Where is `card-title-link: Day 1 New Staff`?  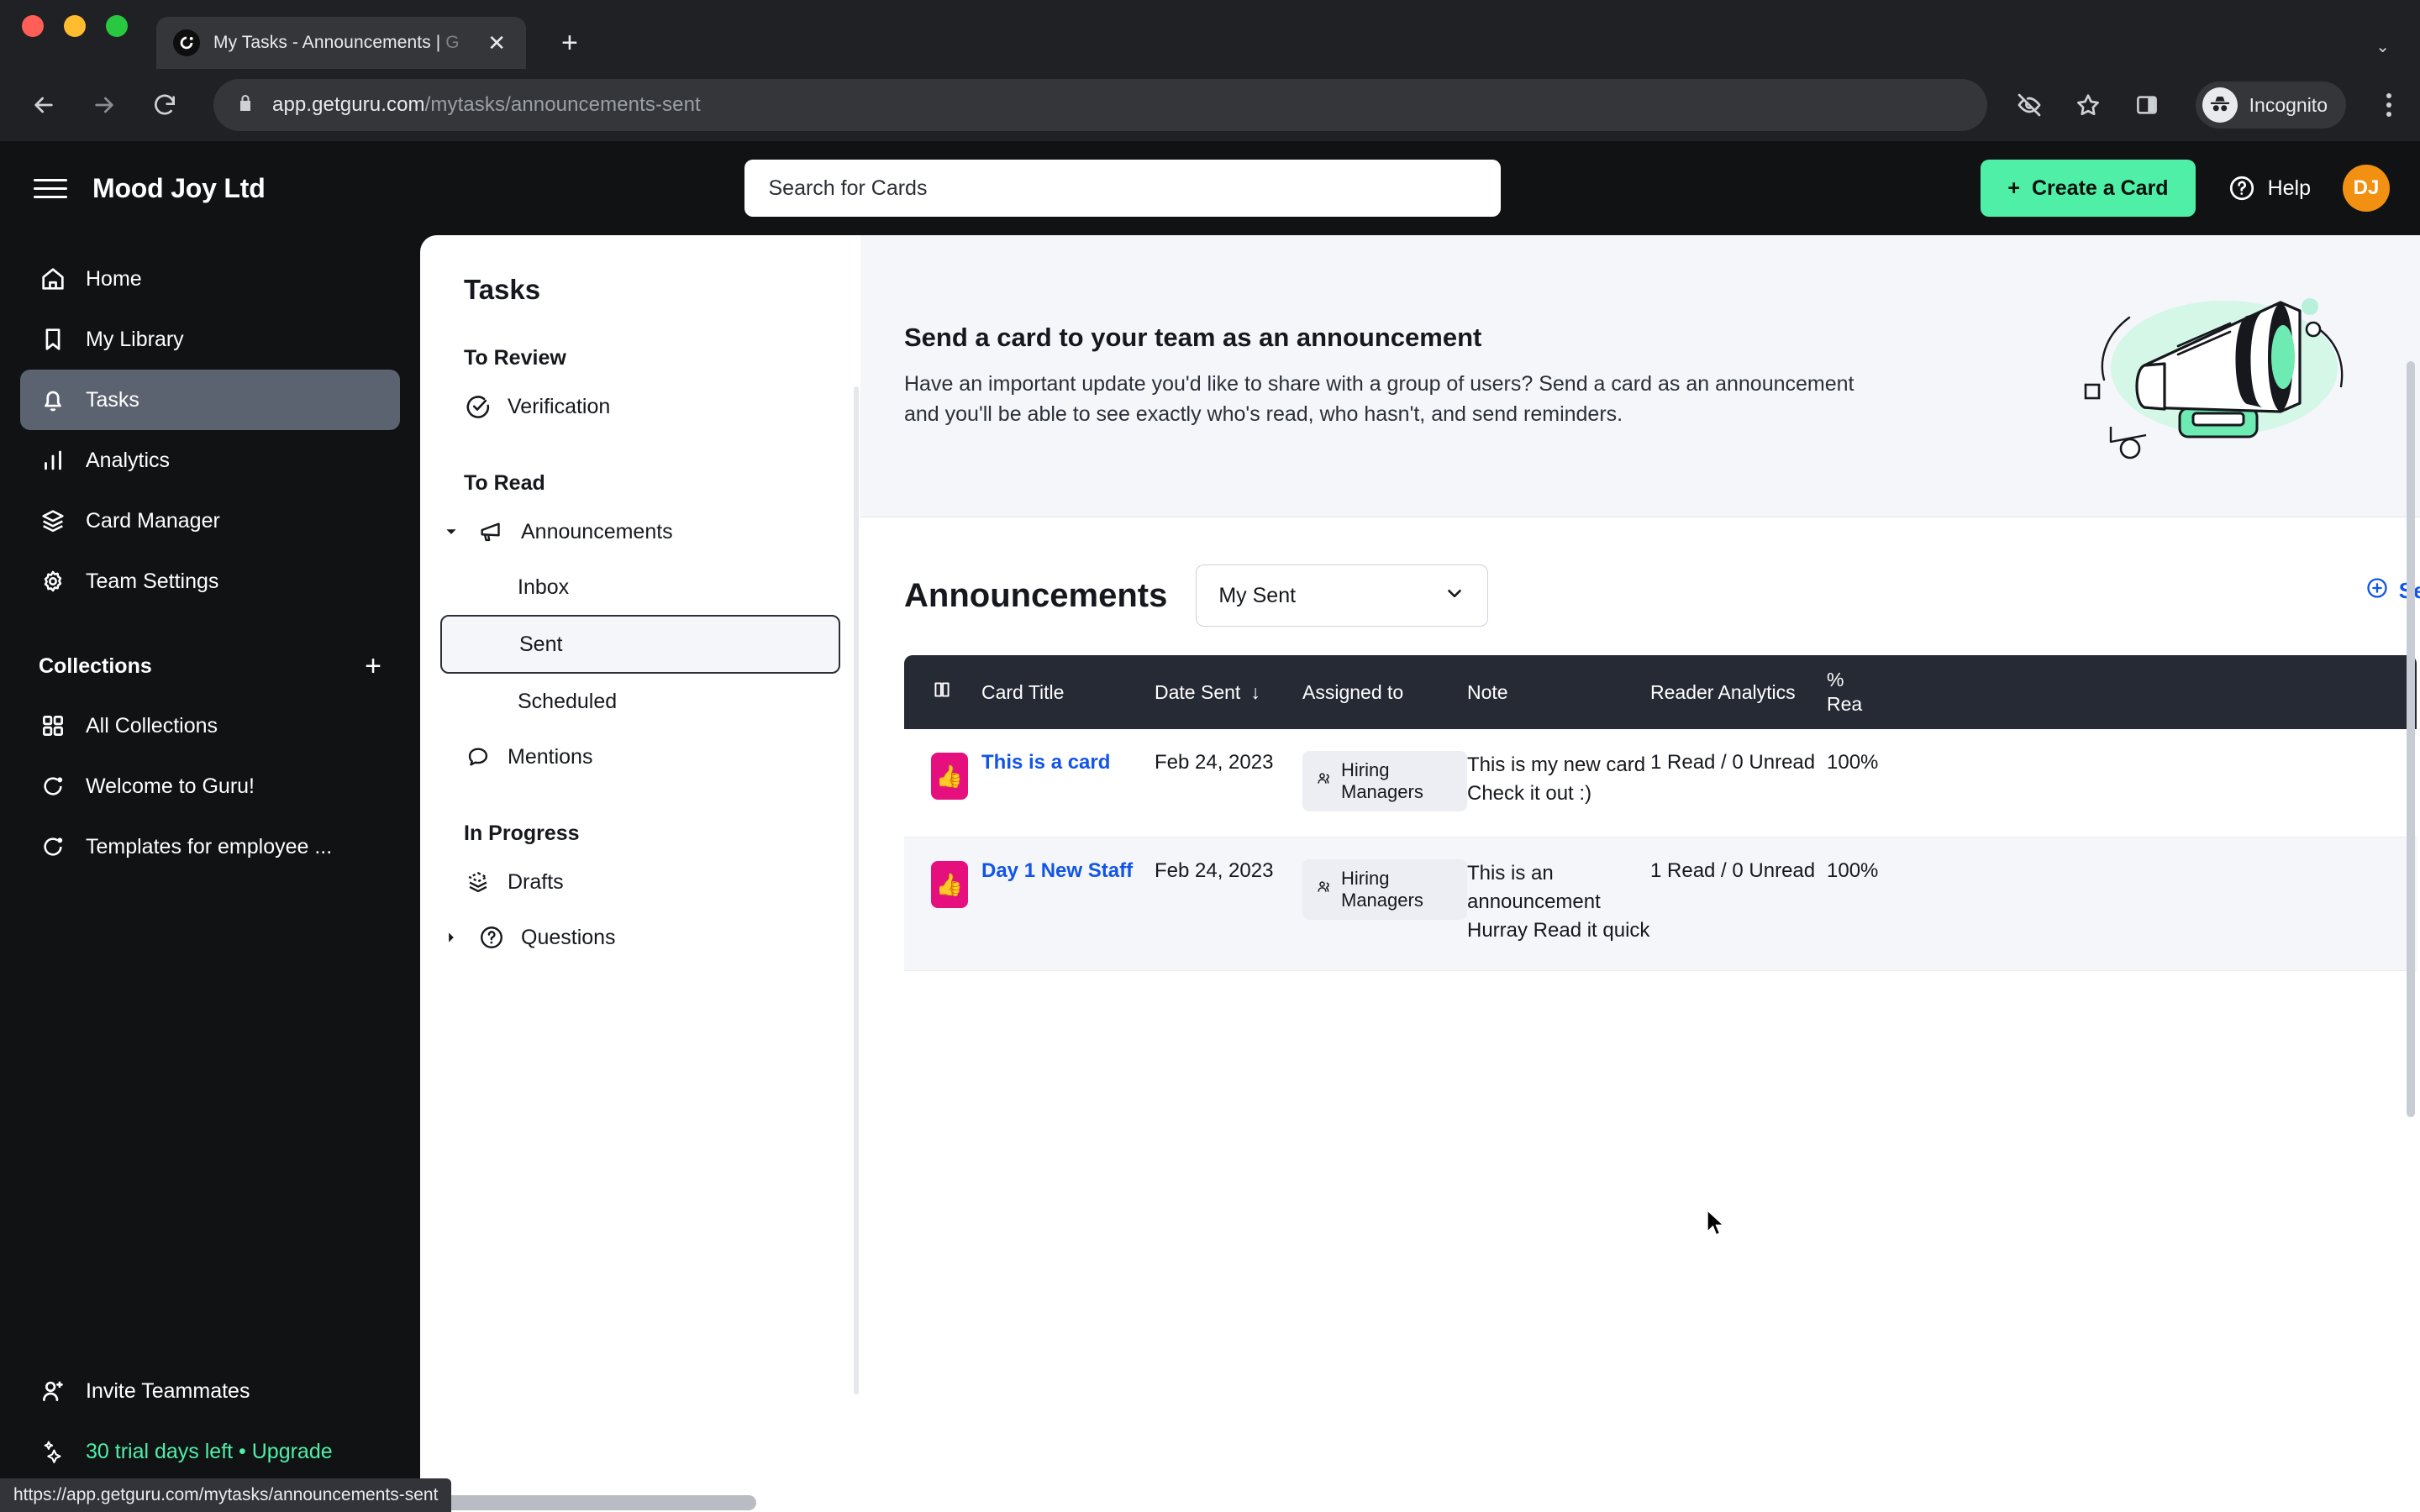 card-title-link: Day 1 New Staff is located at coordinates (1068, 871).